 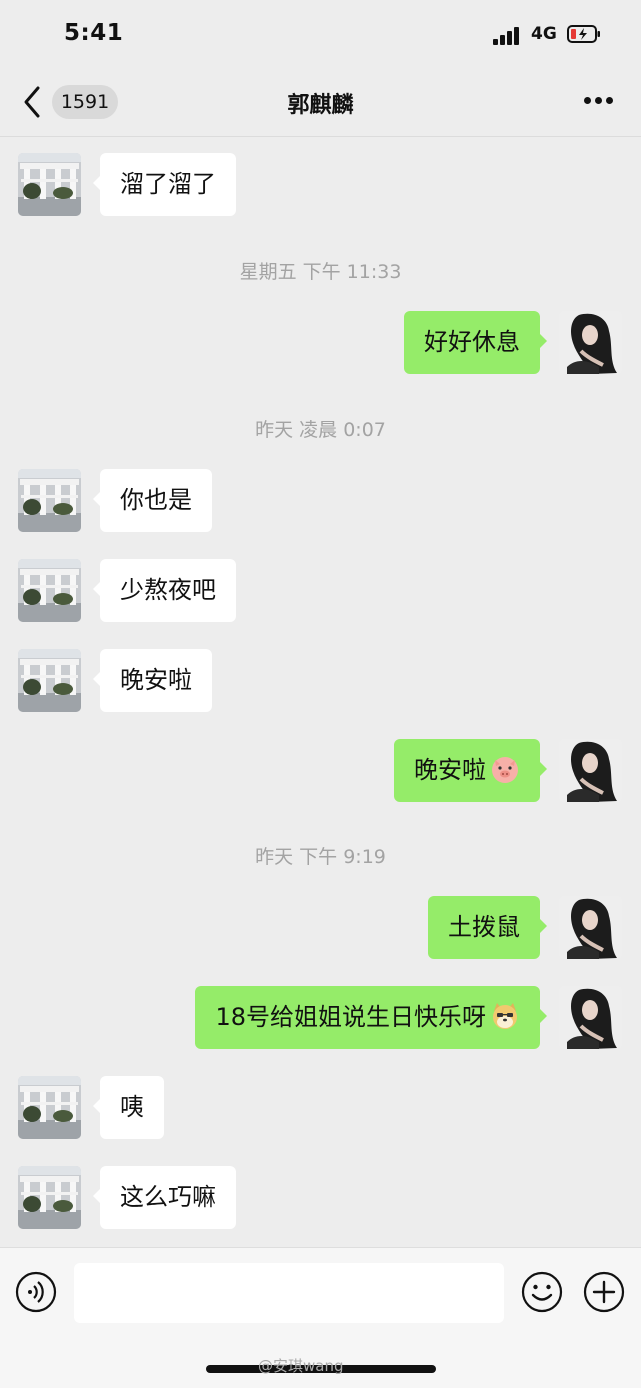 What do you see at coordinates (508, 36) in the screenshot?
I see `signal-icon` at bounding box center [508, 36].